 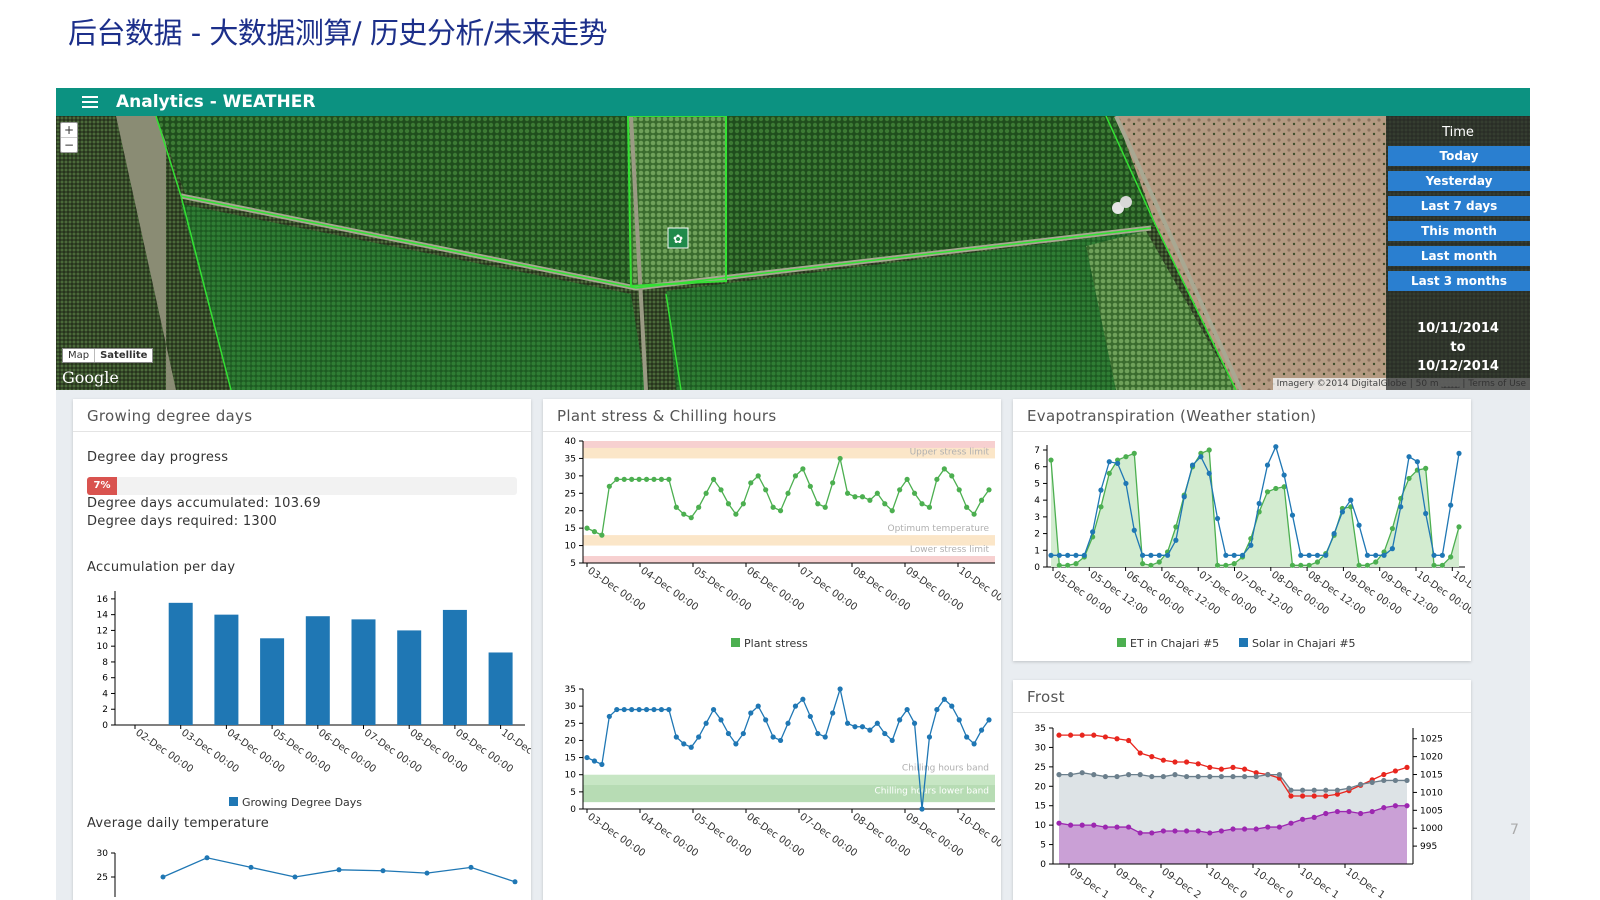 What do you see at coordinates (1037, 484) in the screenshot?
I see `evap-y-tick-label: 5` at bounding box center [1037, 484].